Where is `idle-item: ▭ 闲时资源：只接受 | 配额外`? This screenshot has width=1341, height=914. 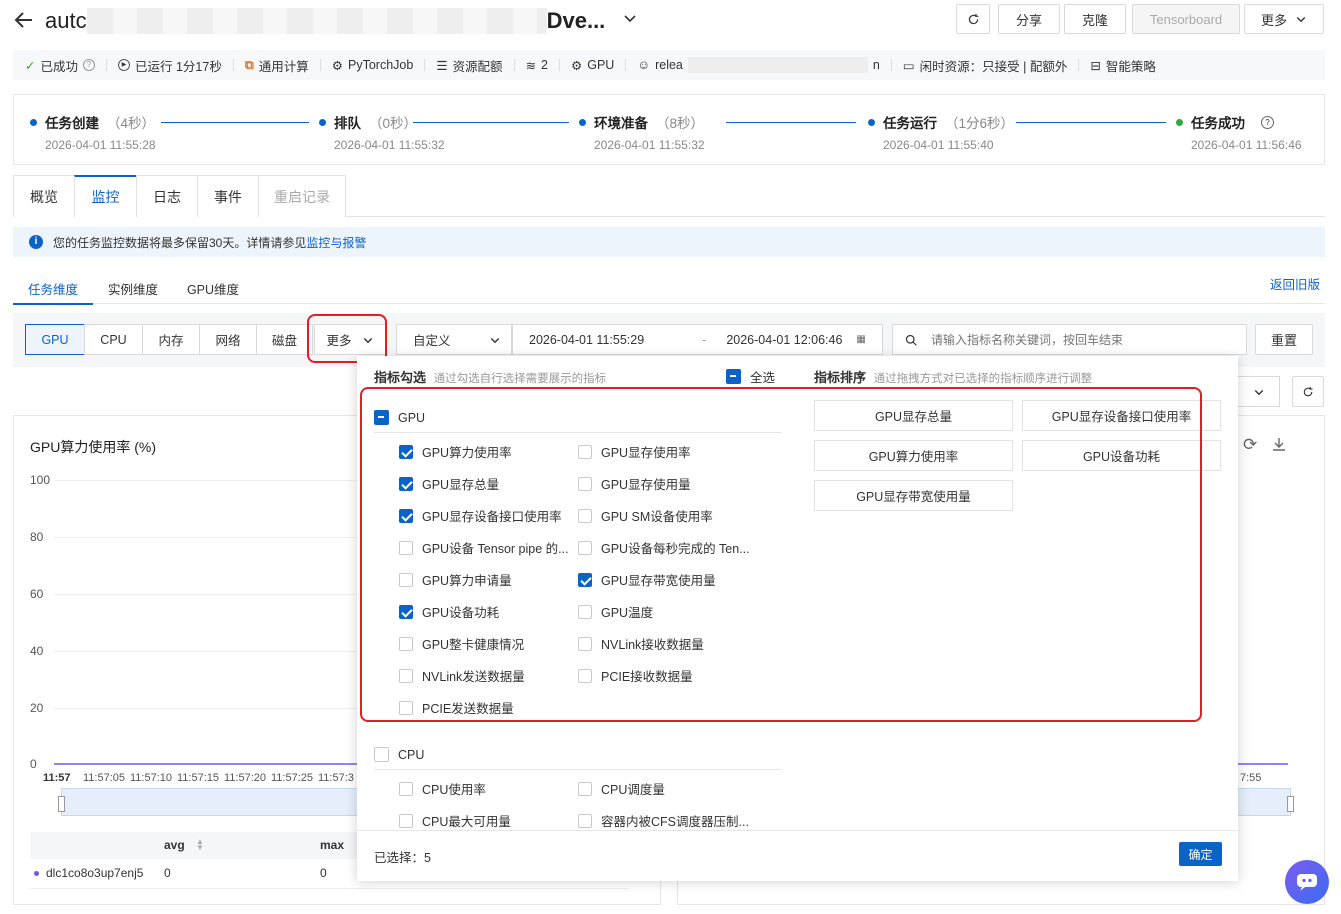
idle-item: ▭ 闲时资源：只接受 | 配额外 is located at coordinates (985, 65).